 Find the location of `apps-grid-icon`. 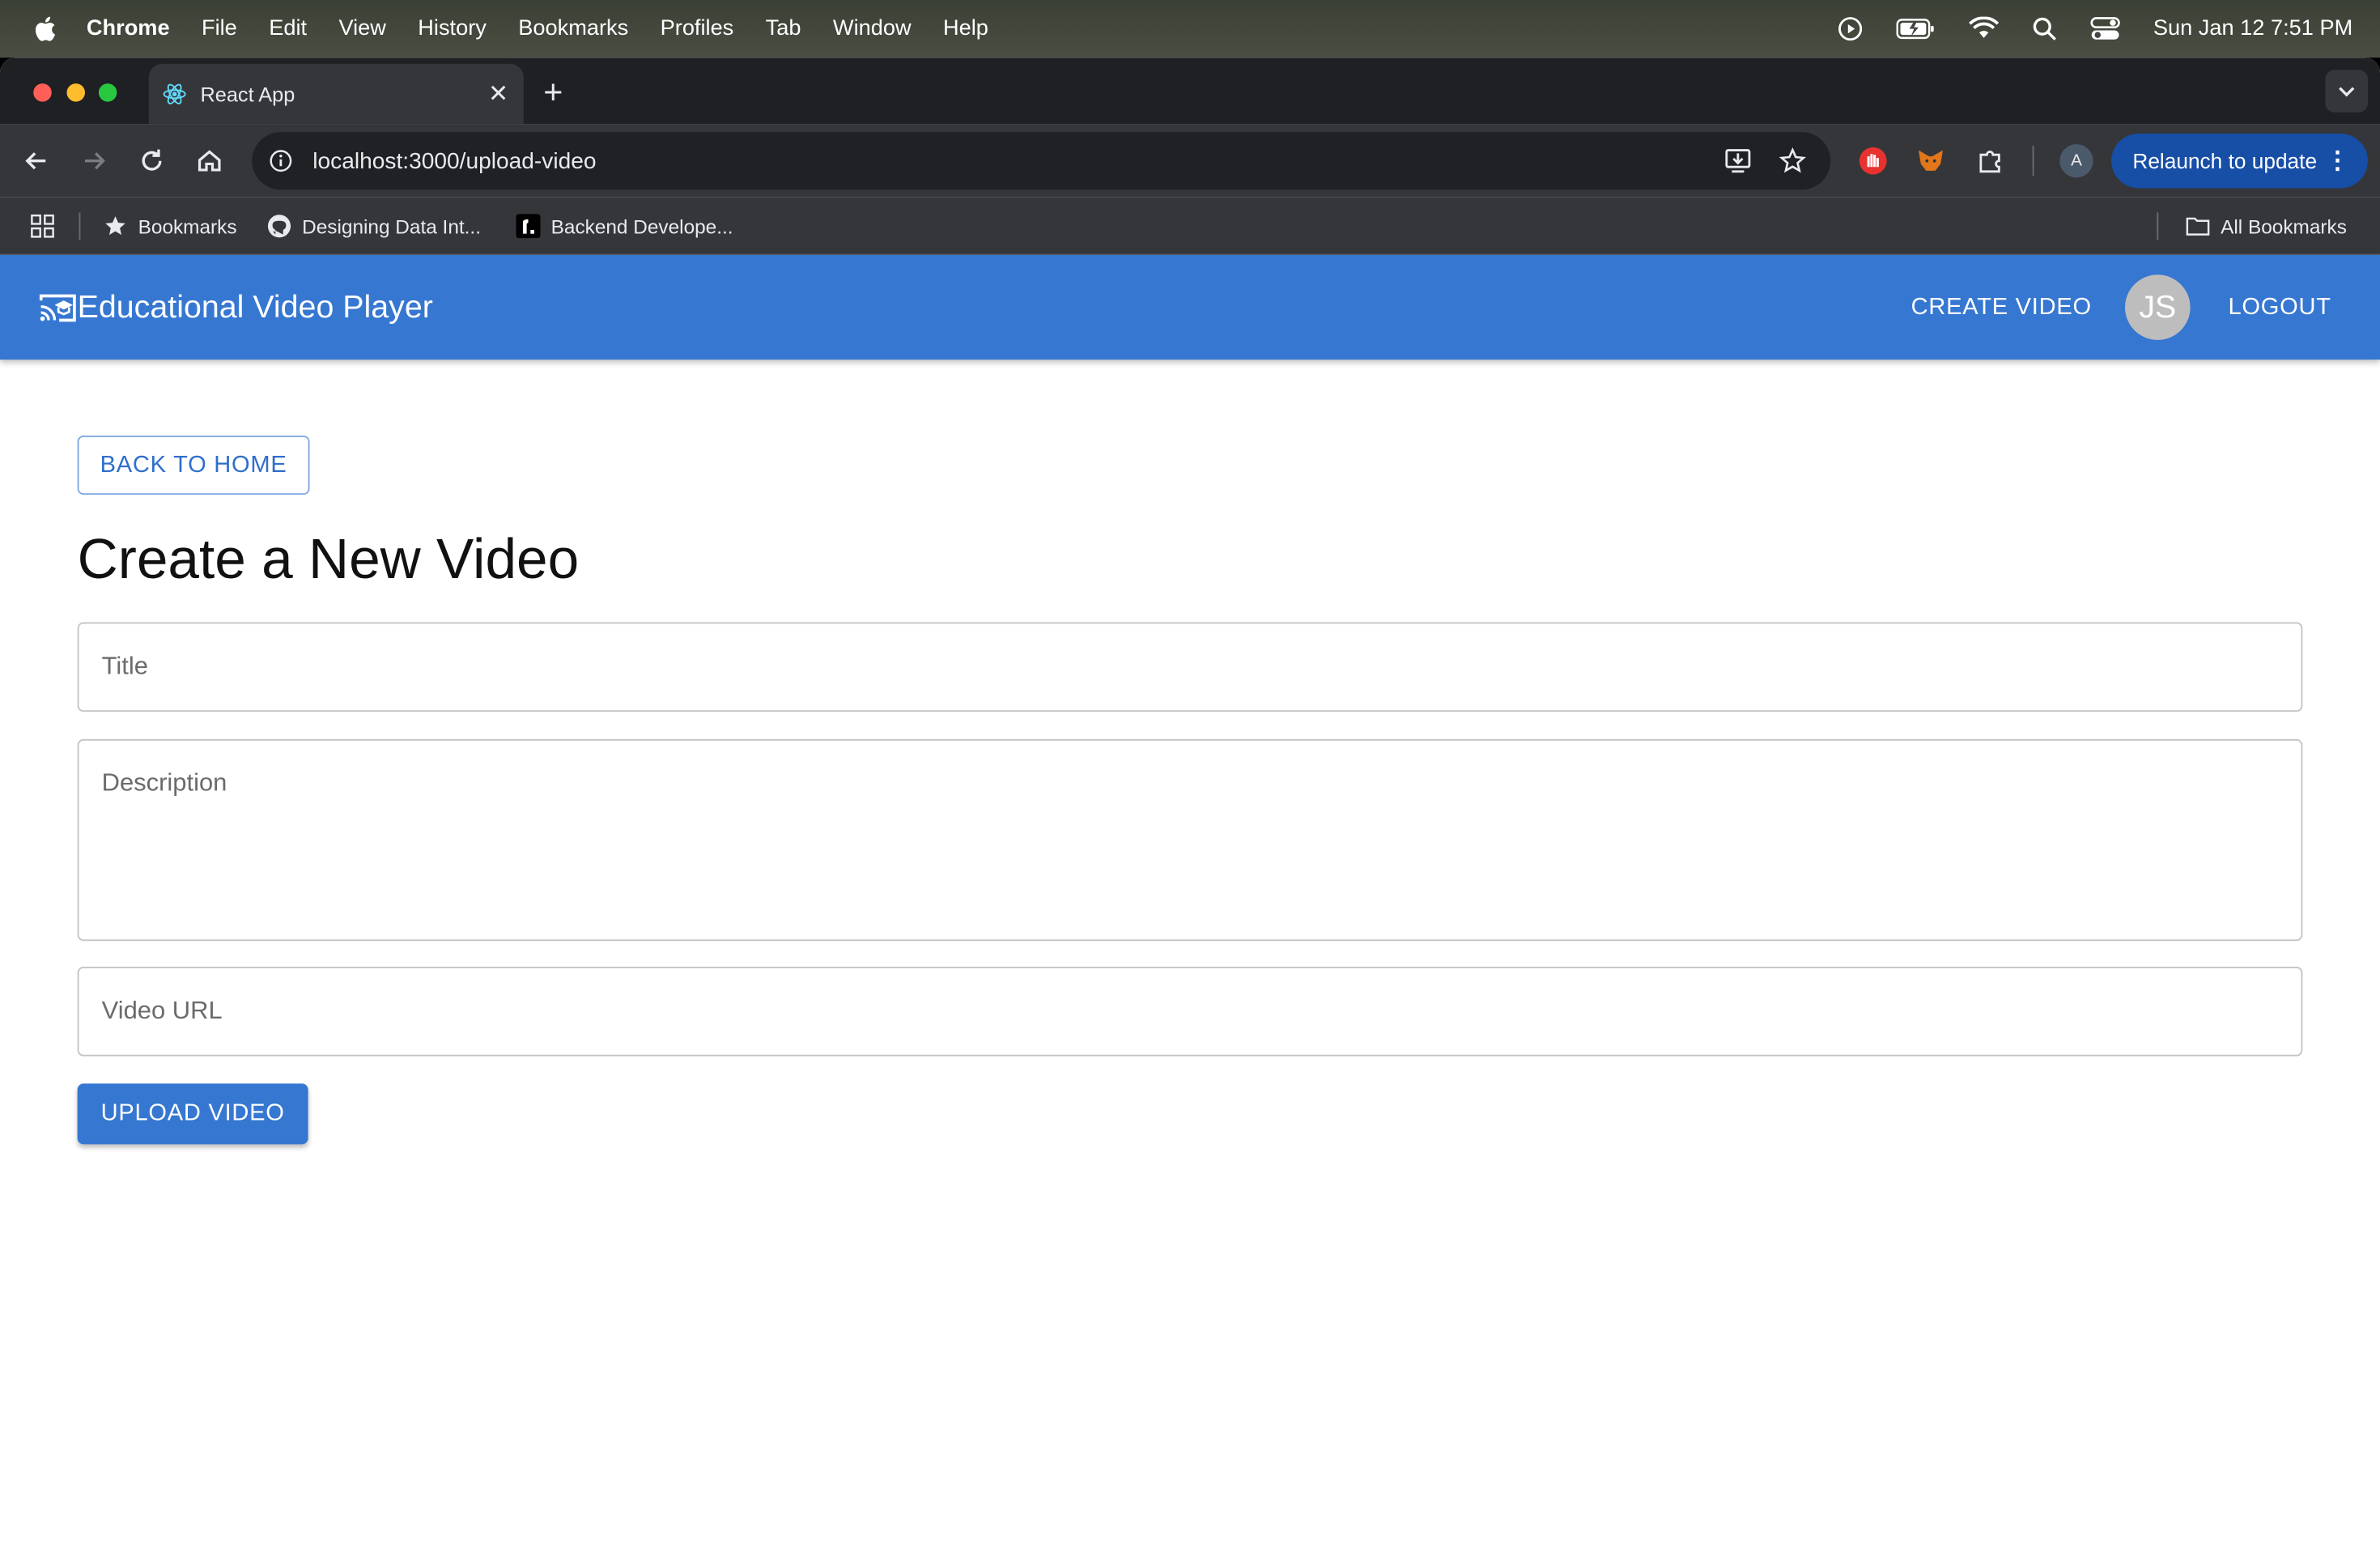

apps-grid-icon is located at coordinates (42, 226).